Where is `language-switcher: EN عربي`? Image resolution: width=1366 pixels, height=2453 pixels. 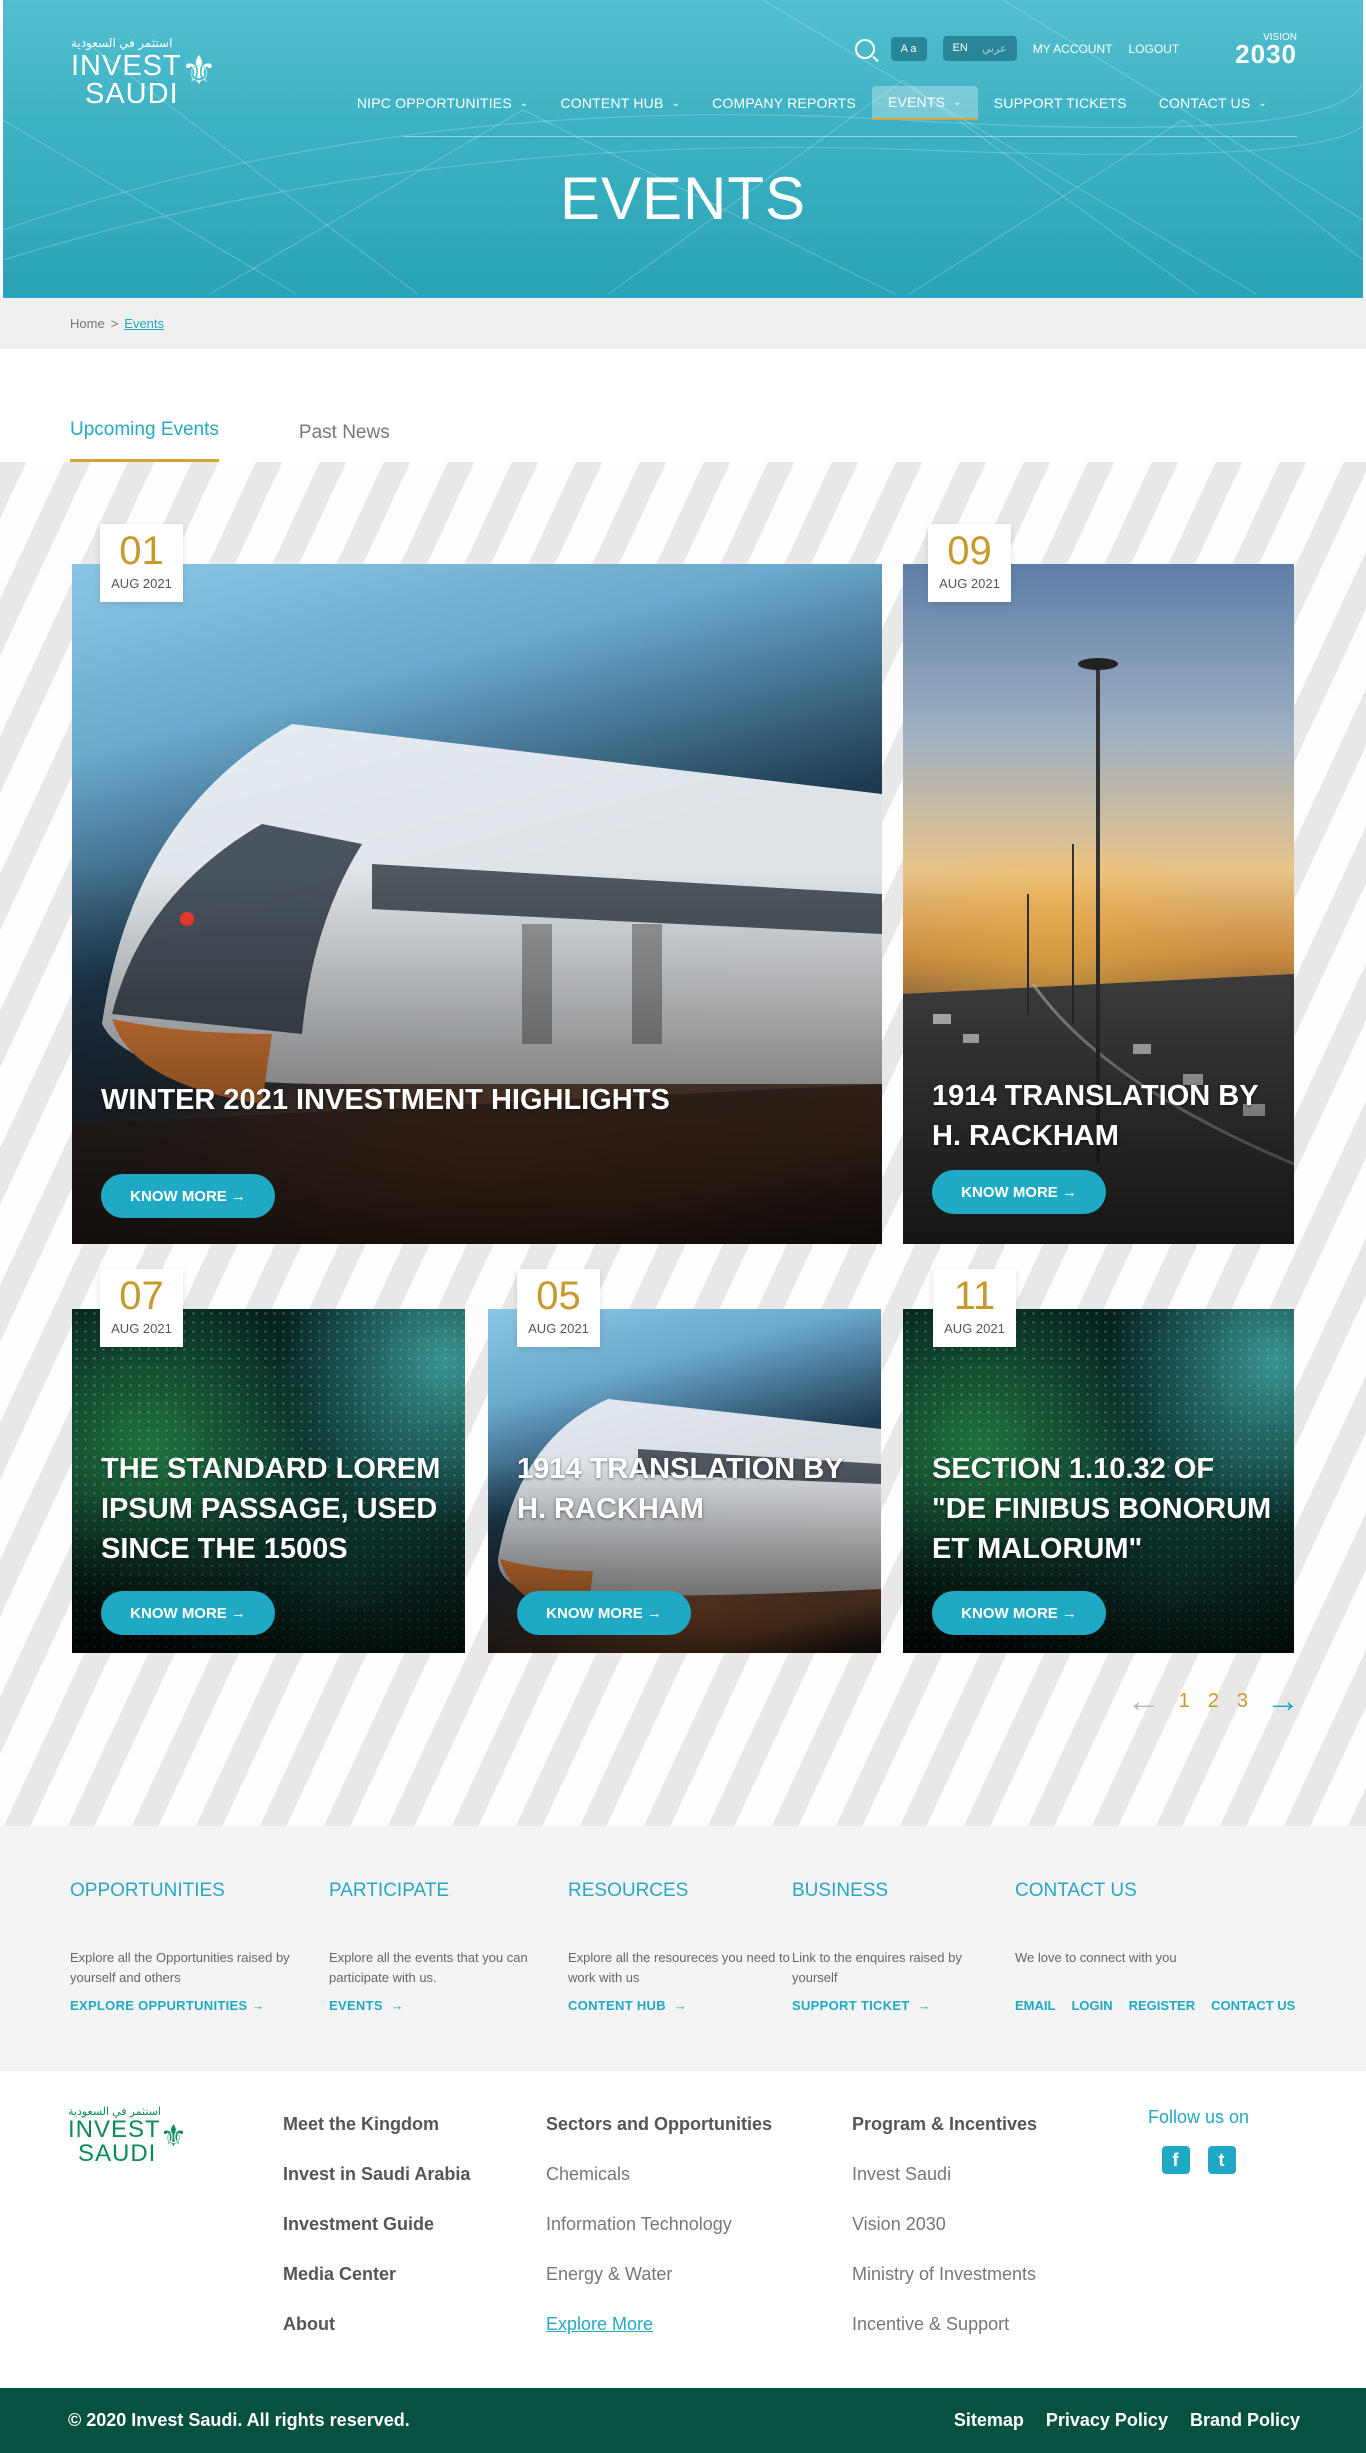 language-switcher: EN عربي is located at coordinates (979, 48).